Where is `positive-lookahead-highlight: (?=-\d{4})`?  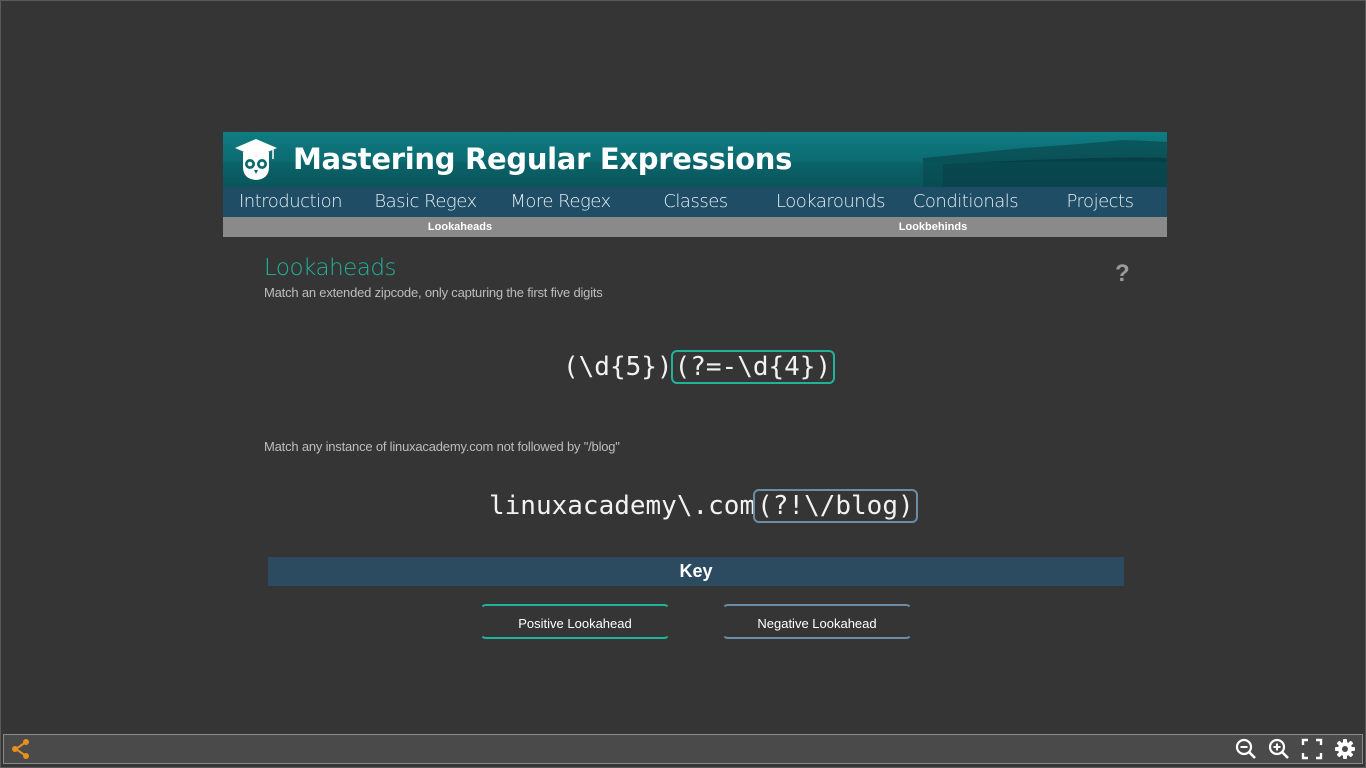
positive-lookahead-highlight: (?=-\d{4}) is located at coordinates (753, 367).